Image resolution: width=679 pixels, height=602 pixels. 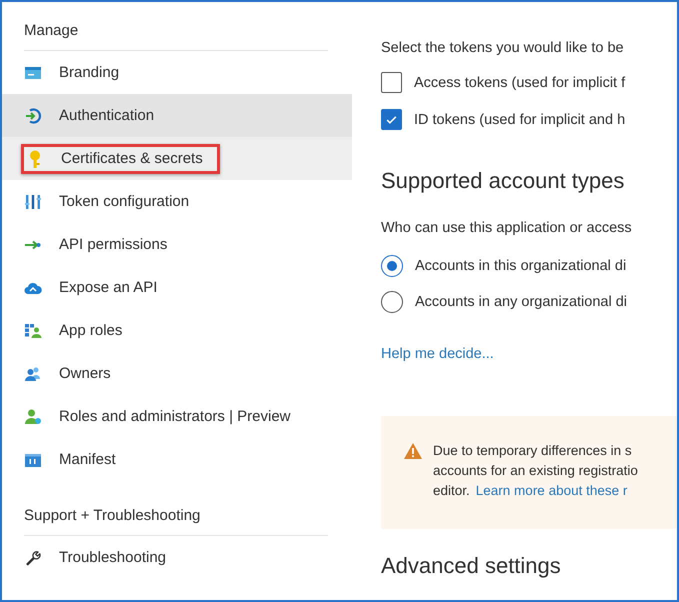 I want to click on learn-more-link: Learn more about these r, so click(x=552, y=491).